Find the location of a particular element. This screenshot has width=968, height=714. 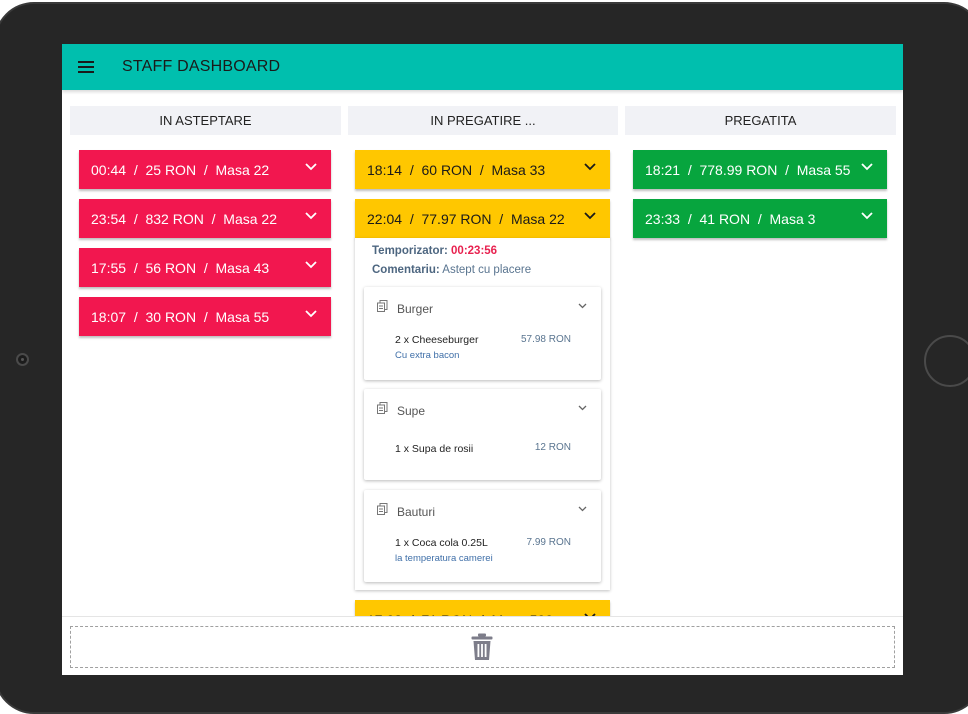

timer-label: Temporizator: is located at coordinates (410, 251).